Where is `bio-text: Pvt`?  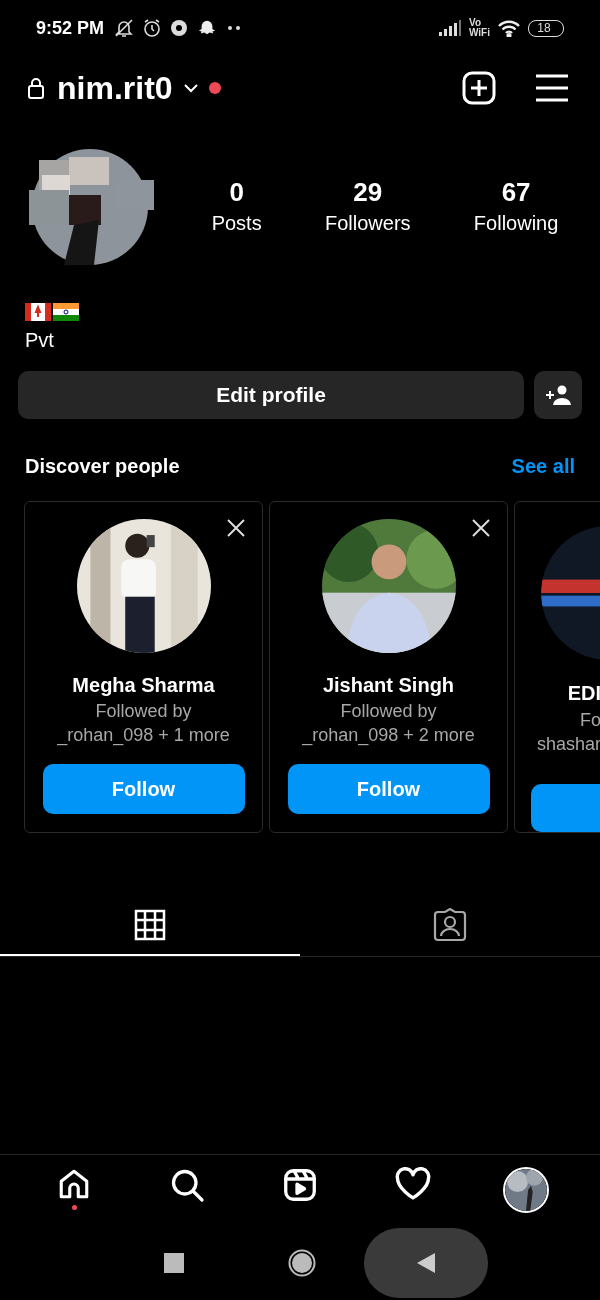 bio-text: Pvt is located at coordinates (39, 340).